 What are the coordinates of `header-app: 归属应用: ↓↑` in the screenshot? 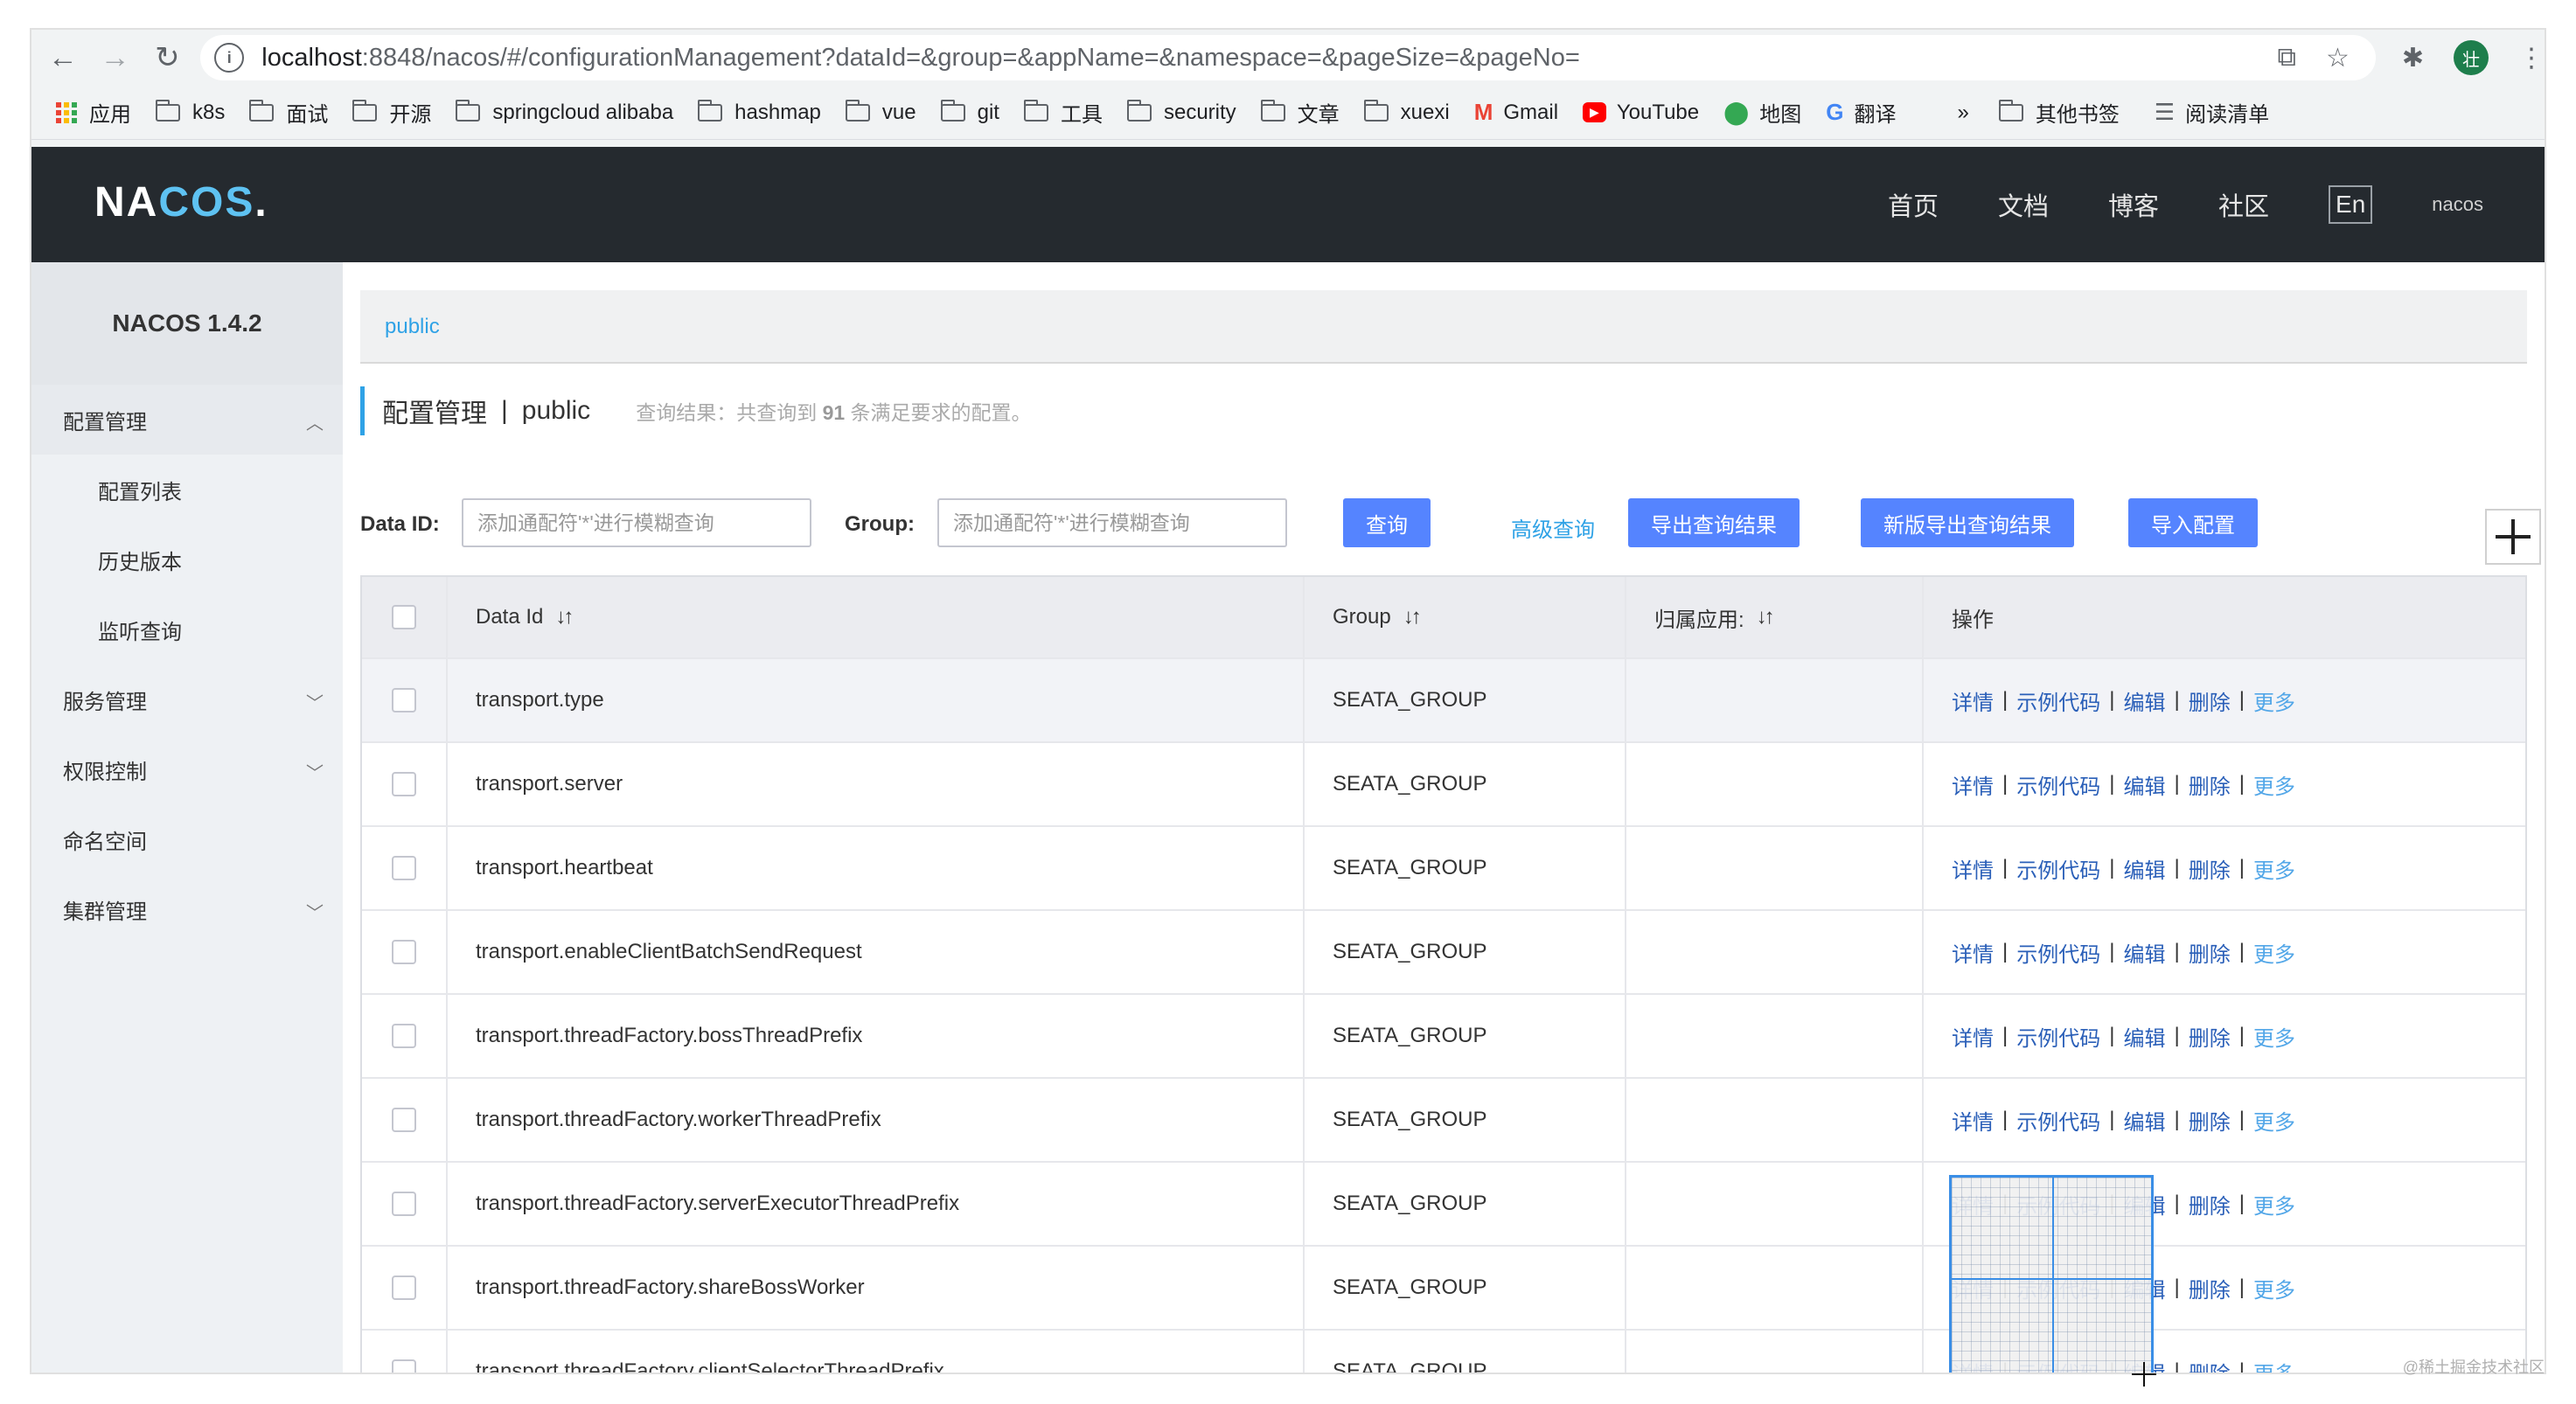 It's located at (1775, 617).